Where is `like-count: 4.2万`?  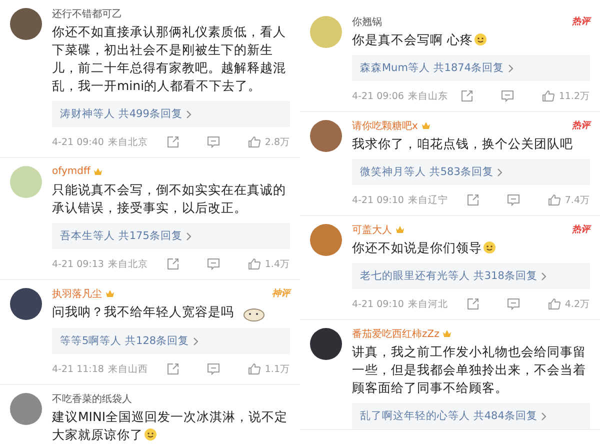 like-count: 4.2万 is located at coordinates (577, 304).